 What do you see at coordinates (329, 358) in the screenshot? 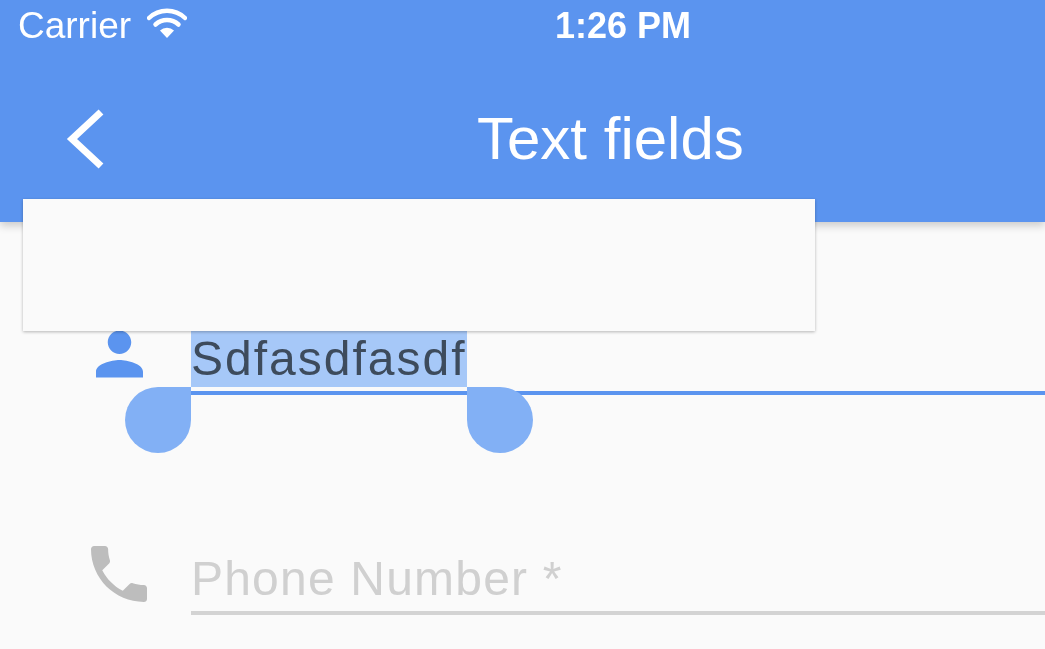
I see `field-value-text: Sdfasdfasdf` at bounding box center [329, 358].